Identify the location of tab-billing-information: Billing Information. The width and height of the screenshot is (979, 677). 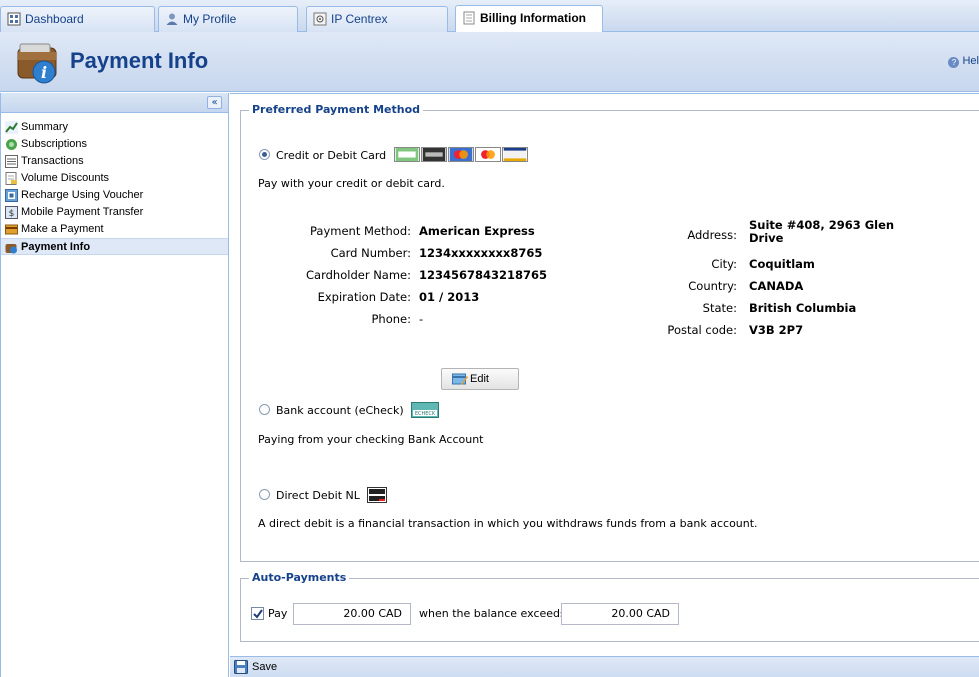
(529, 19).